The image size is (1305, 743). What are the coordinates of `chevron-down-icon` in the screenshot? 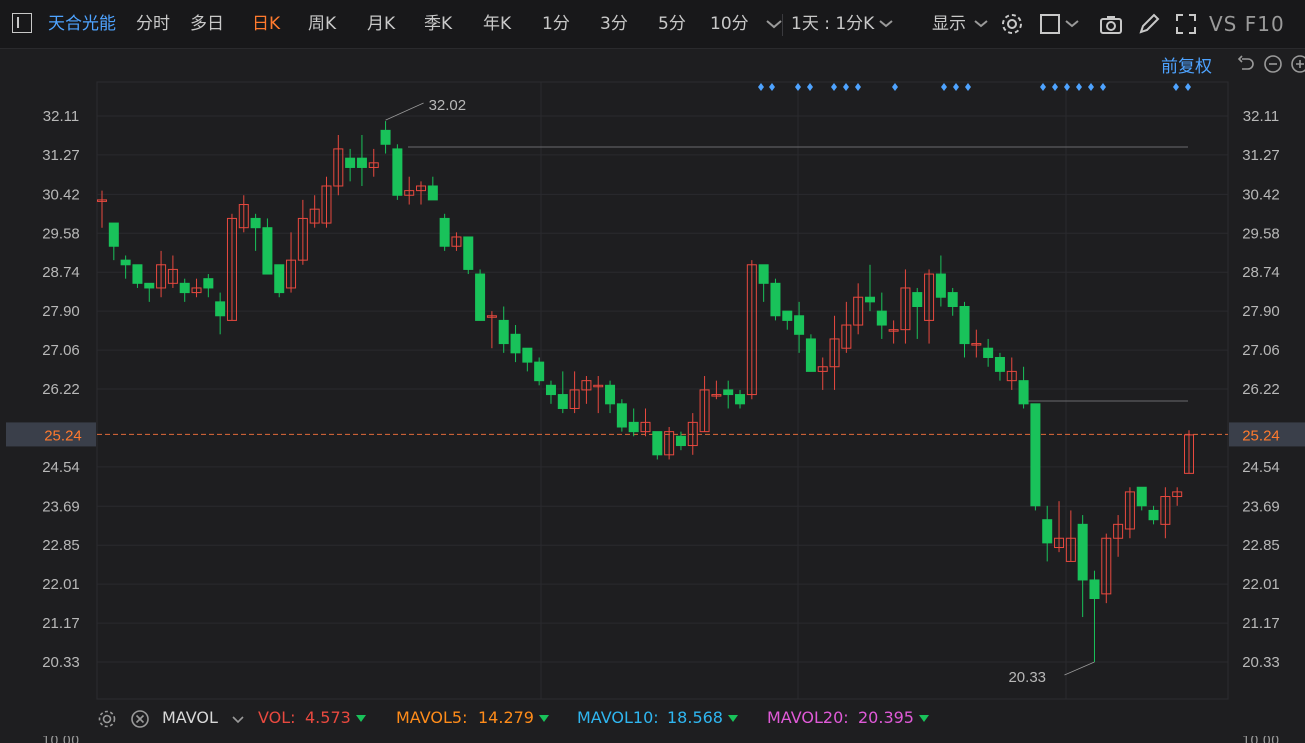 It's located at (238, 719).